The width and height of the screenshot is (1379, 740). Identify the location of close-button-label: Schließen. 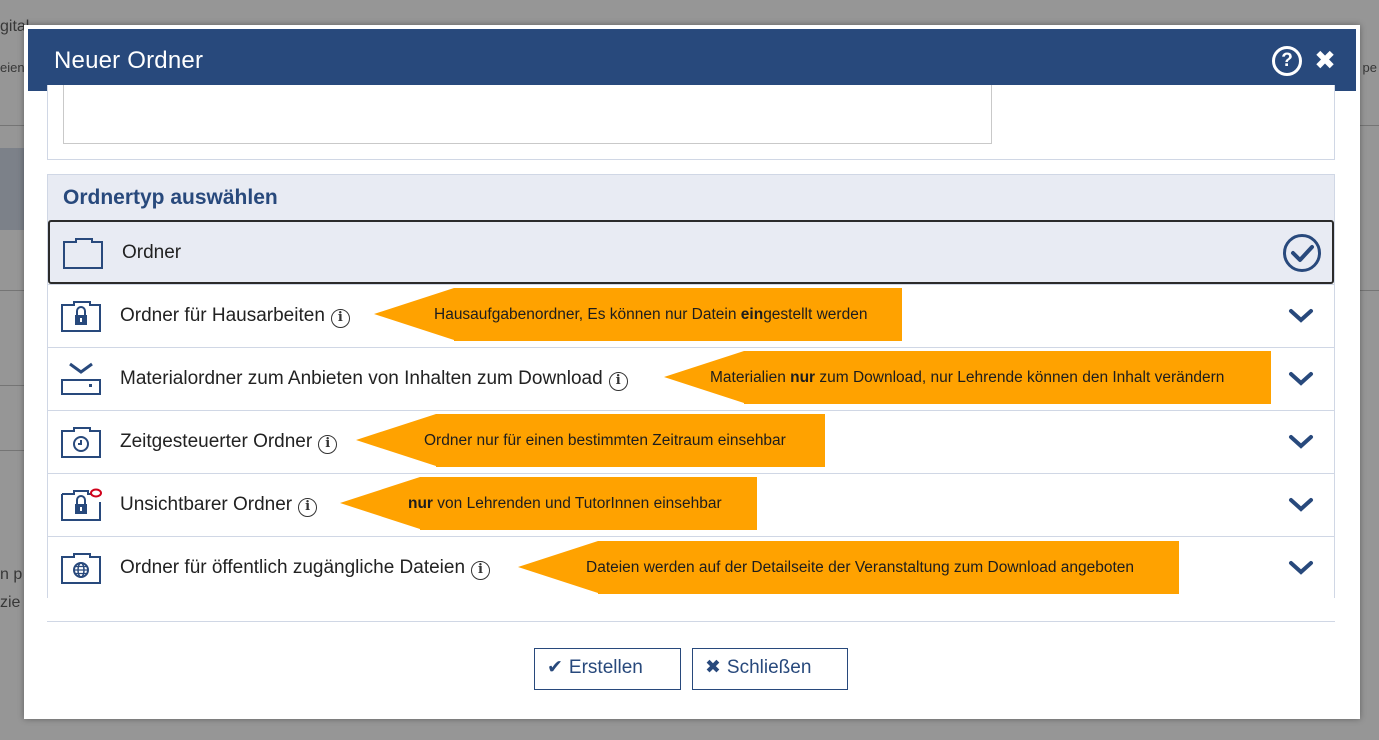
(769, 667).